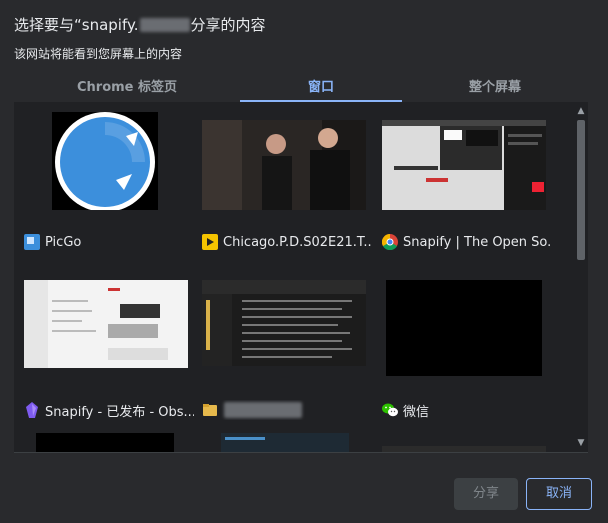  I want to click on redacted-folder-name, so click(263, 410).